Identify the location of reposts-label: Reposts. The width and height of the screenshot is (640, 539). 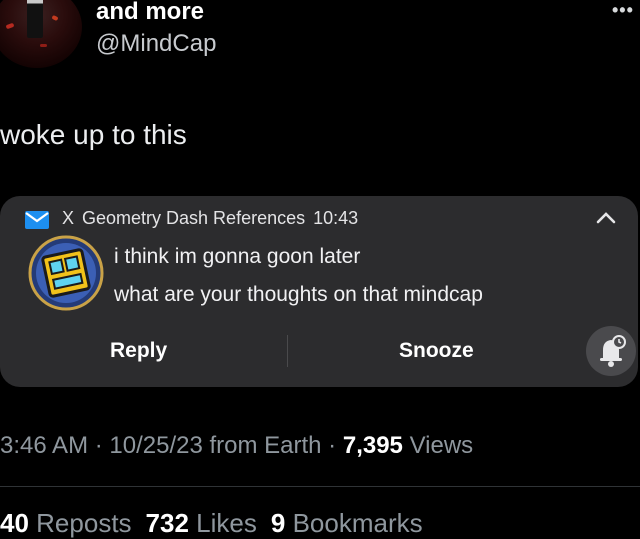
(84, 523).